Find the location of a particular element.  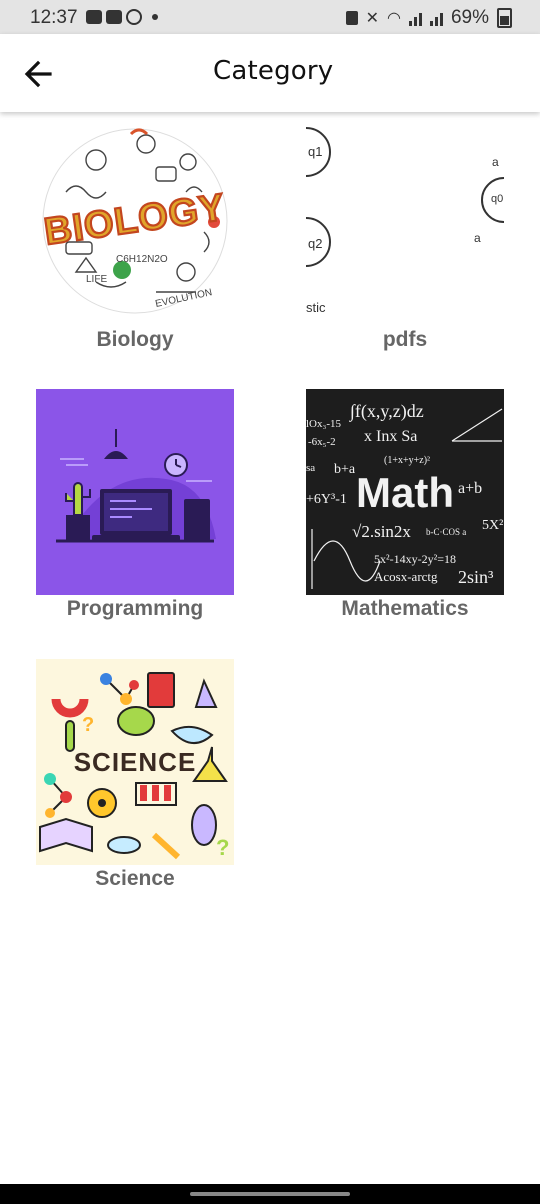

category-label: Programming is located at coordinates (135, 608).